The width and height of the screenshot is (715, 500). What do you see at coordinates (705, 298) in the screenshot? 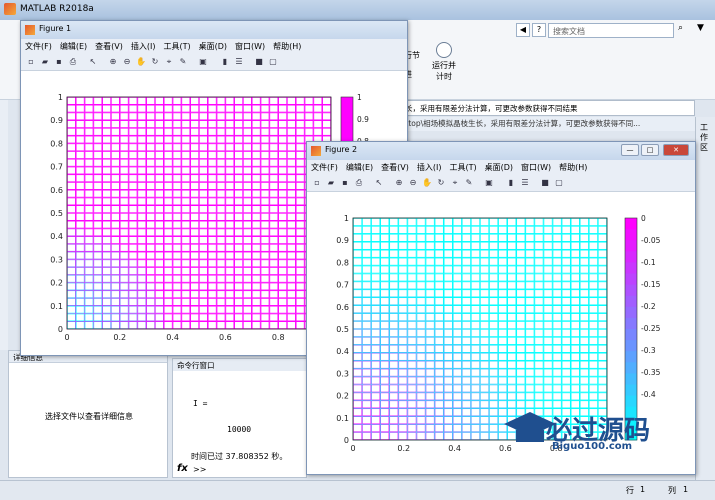
I see `workspace-side-panel: 工作区` at bounding box center [705, 298].